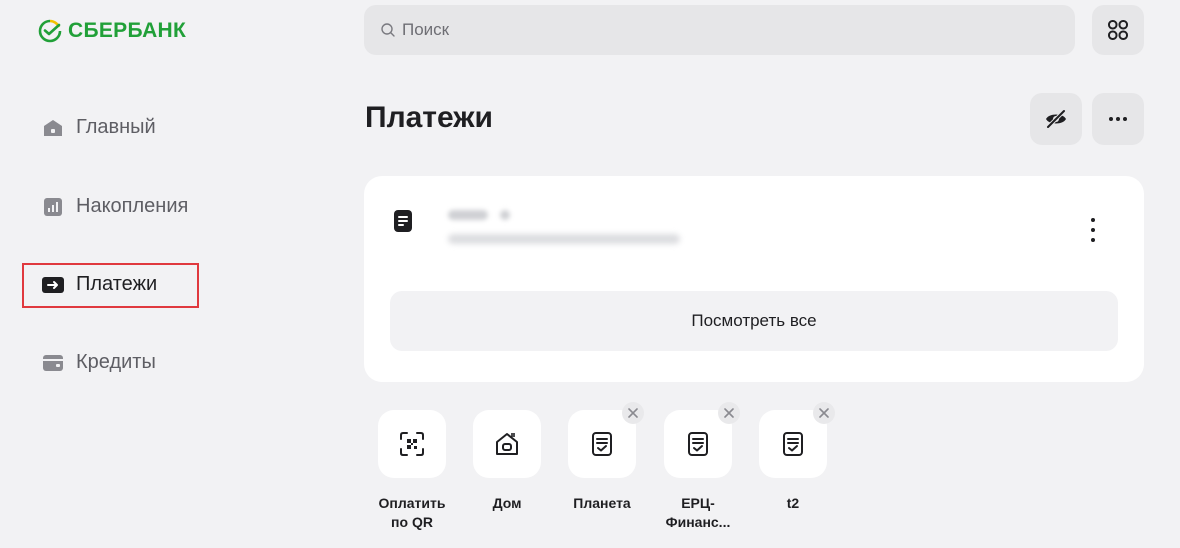  I want to click on apps-grid-button, so click(1118, 30).